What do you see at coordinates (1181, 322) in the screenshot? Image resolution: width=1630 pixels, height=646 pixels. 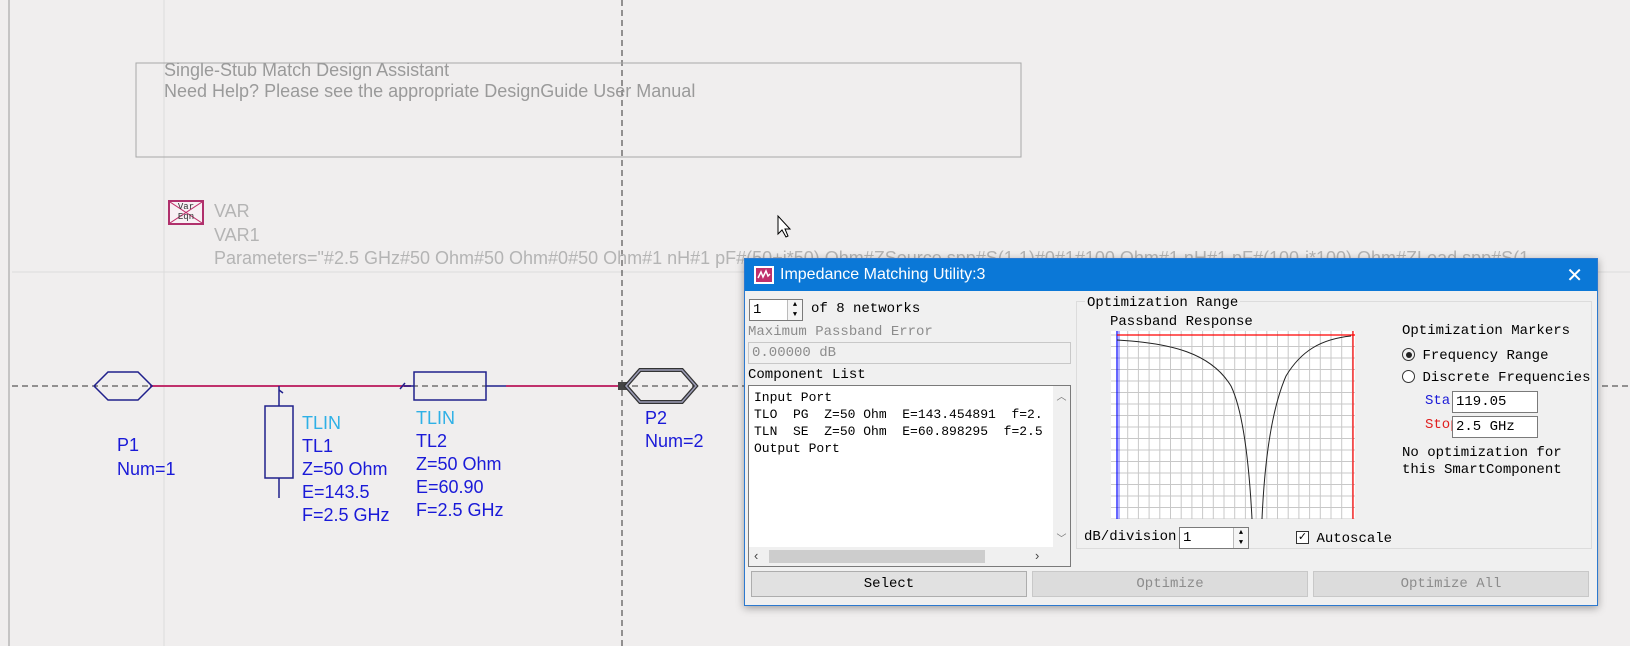 I see `passband-response-label: Passband Response` at bounding box center [1181, 322].